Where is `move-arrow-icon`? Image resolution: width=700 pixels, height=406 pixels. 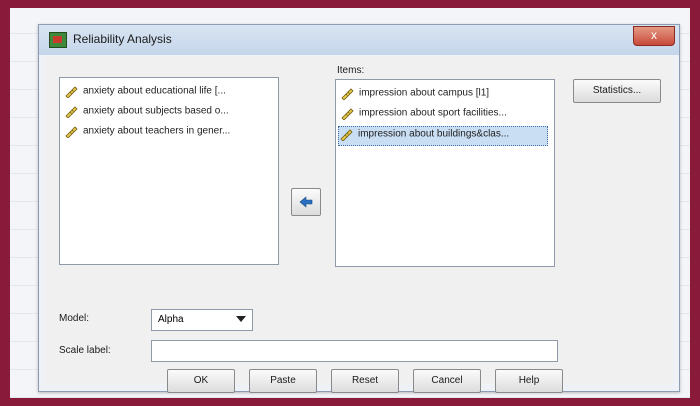
move-arrow-icon is located at coordinates (306, 202).